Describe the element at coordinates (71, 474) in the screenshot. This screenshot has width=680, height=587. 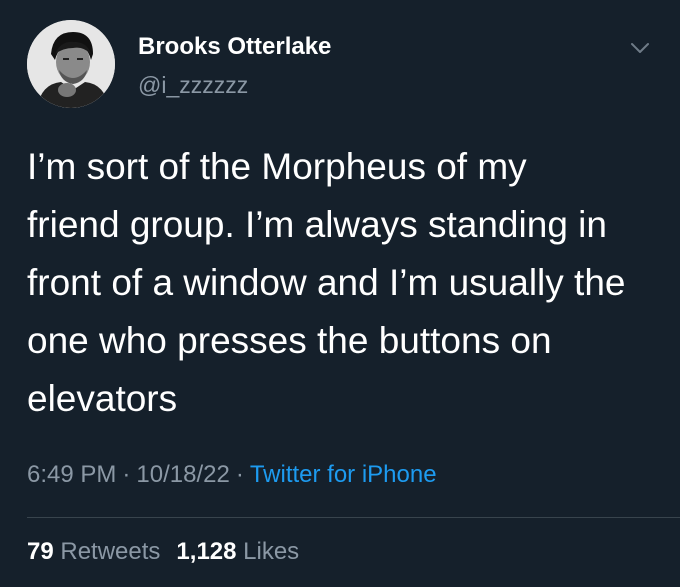
I see `tweet-time: 6:49 PM` at that location.